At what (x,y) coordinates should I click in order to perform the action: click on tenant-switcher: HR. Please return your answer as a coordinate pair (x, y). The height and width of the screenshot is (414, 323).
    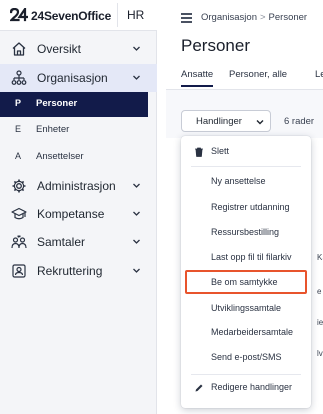
    Looking at the image, I should click on (135, 15).